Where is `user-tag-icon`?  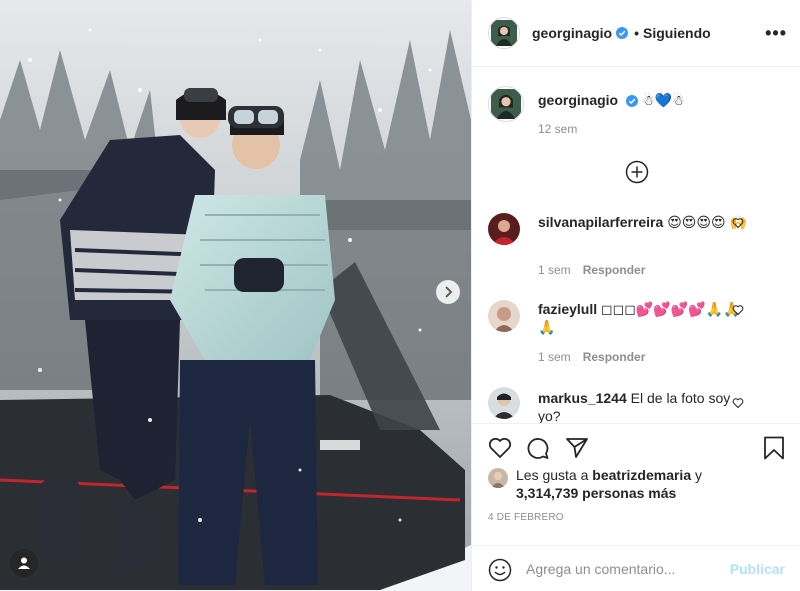 user-tag-icon is located at coordinates (24, 563).